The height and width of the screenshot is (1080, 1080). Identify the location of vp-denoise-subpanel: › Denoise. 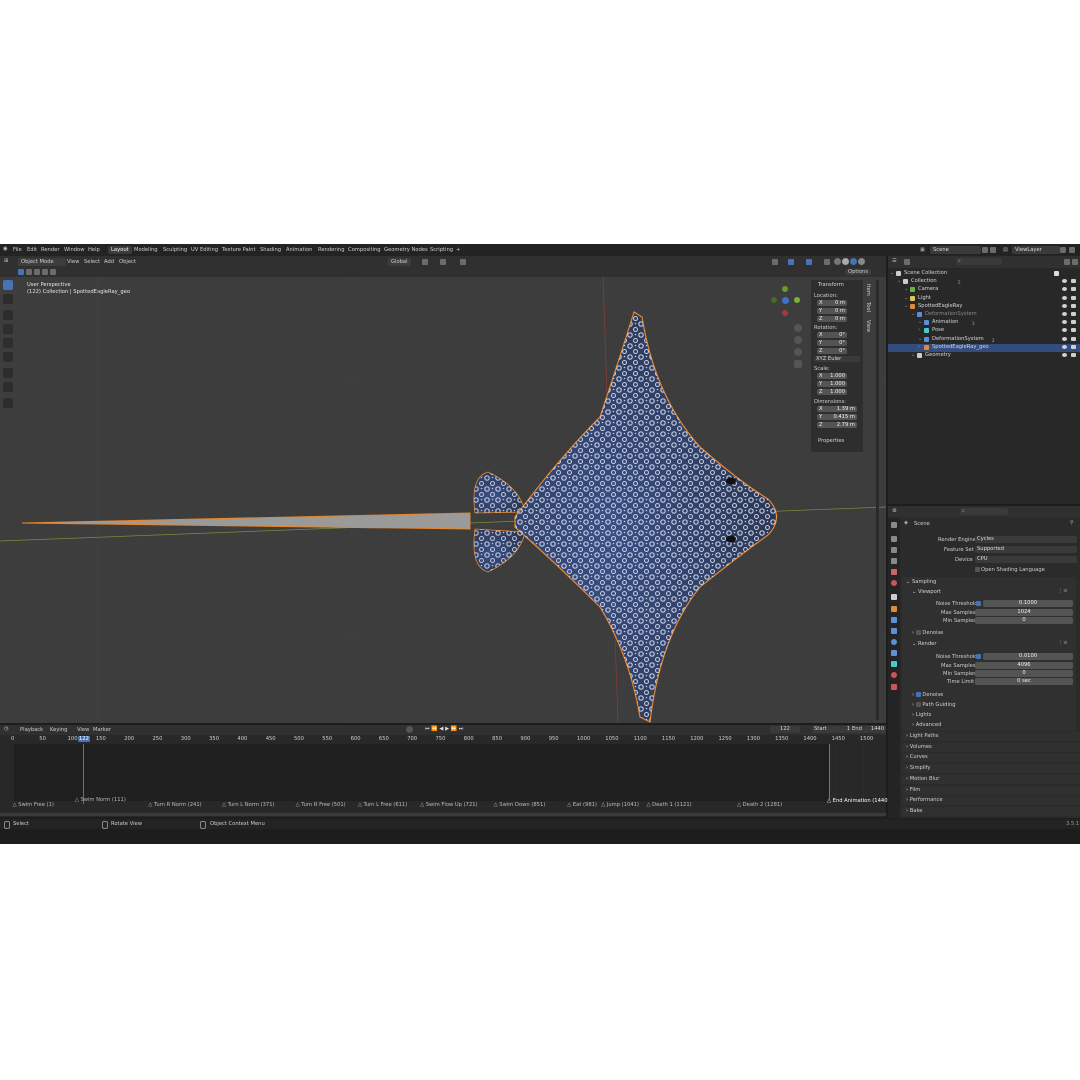
(927, 633).